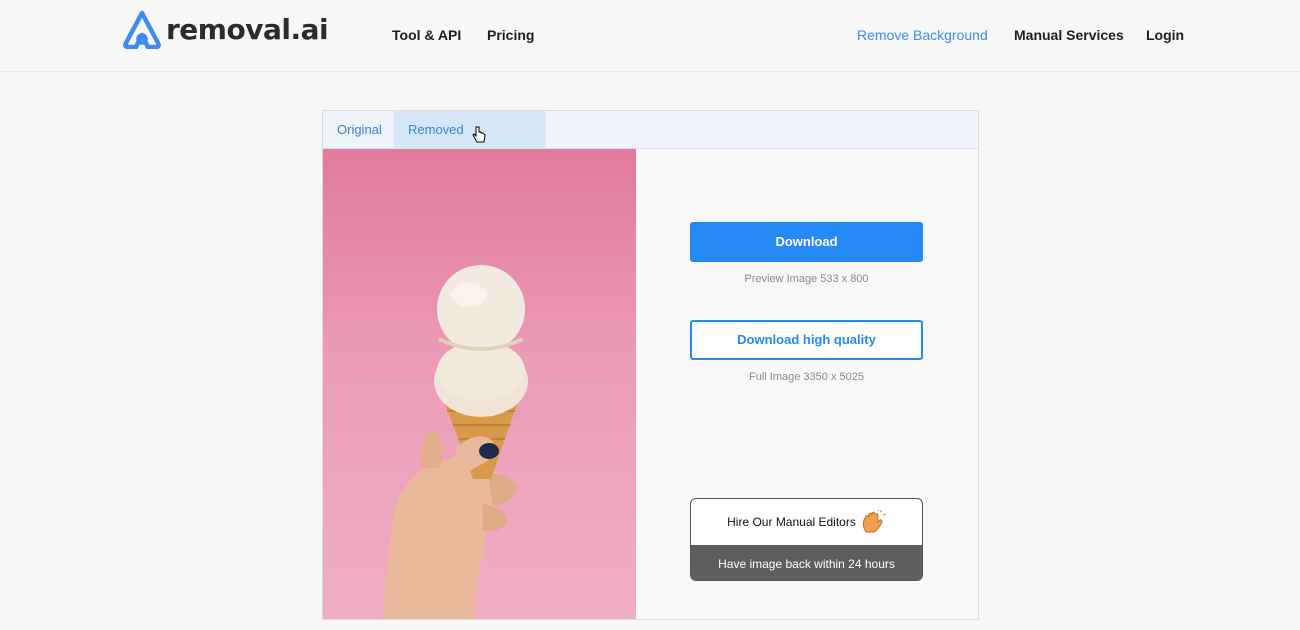 The width and height of the screenshot is (1300, 630). What do you see at coordinates (806, 279) in the screenshot?
I see `preview-image-size: Preview Image 533 x 800` at bounding box center [806, 279].